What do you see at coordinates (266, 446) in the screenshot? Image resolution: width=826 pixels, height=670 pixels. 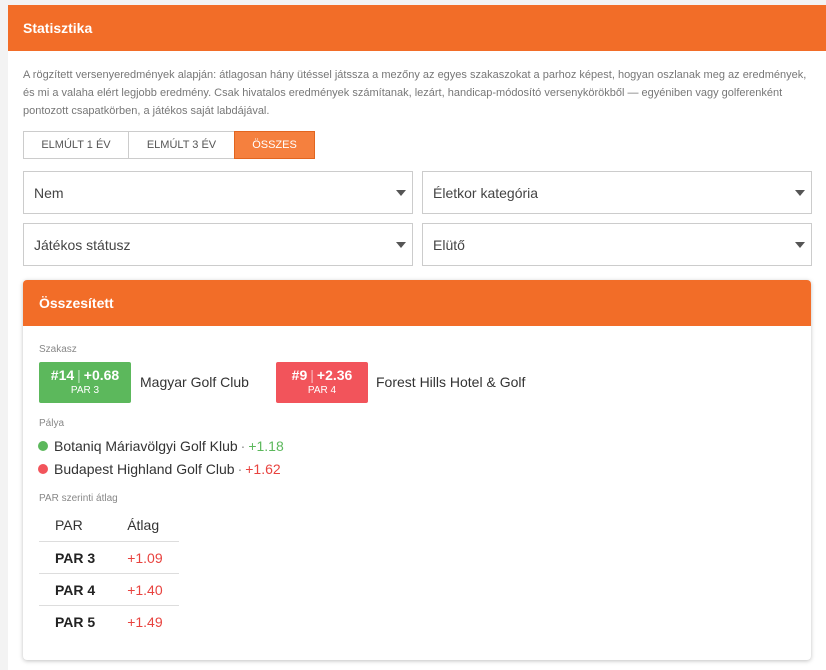 I see `best-course-value: +1.18` at bounding box center [266, 446].